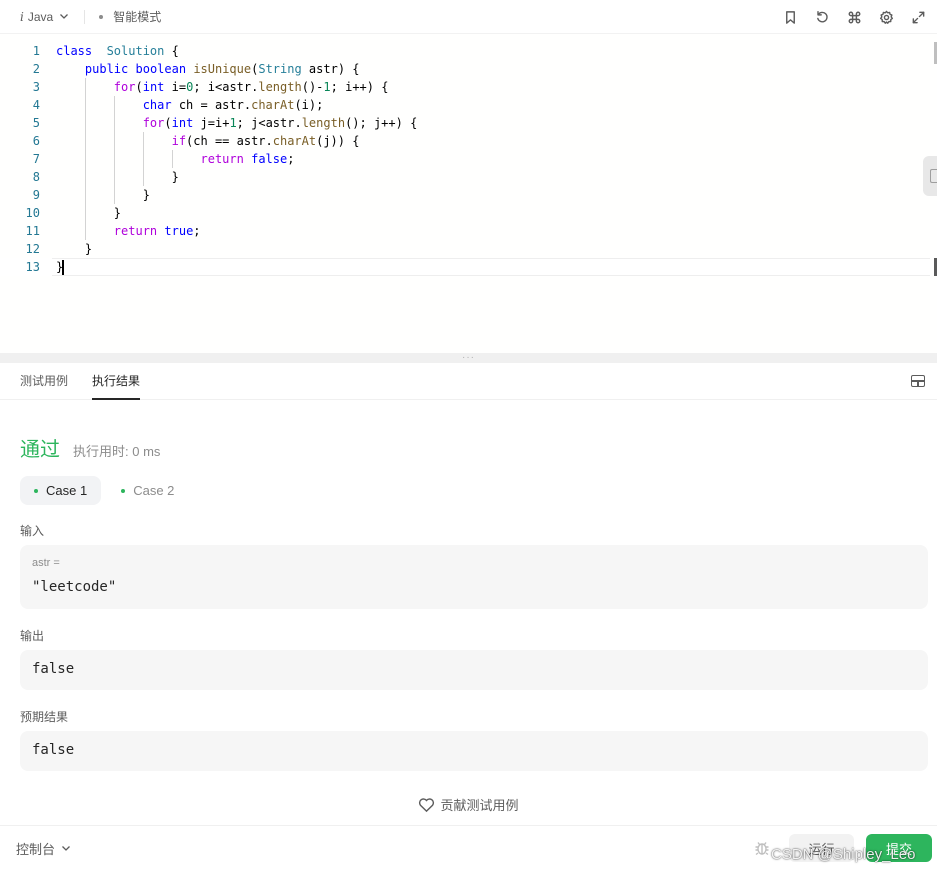 The width and height of the screenshot is (937, 873). Describe the element at coordinates (790, 17) in the screenshot. I see `bookmark-icon` at that location.